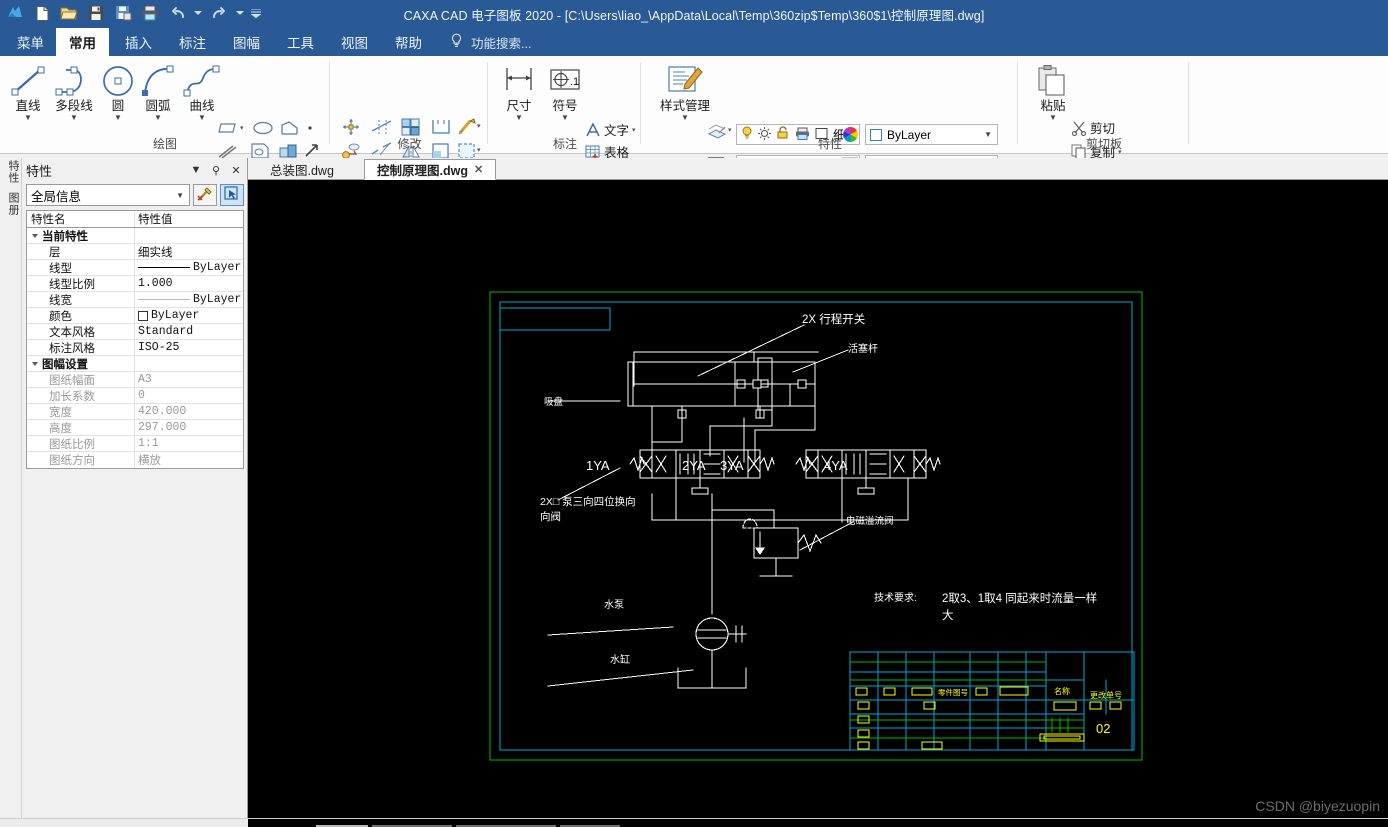 Image resolution: width=1388 pixels, height=827 pixels. I want to click on property-row-dim-style: 标注风格 ISO-25, so click(135, 348).